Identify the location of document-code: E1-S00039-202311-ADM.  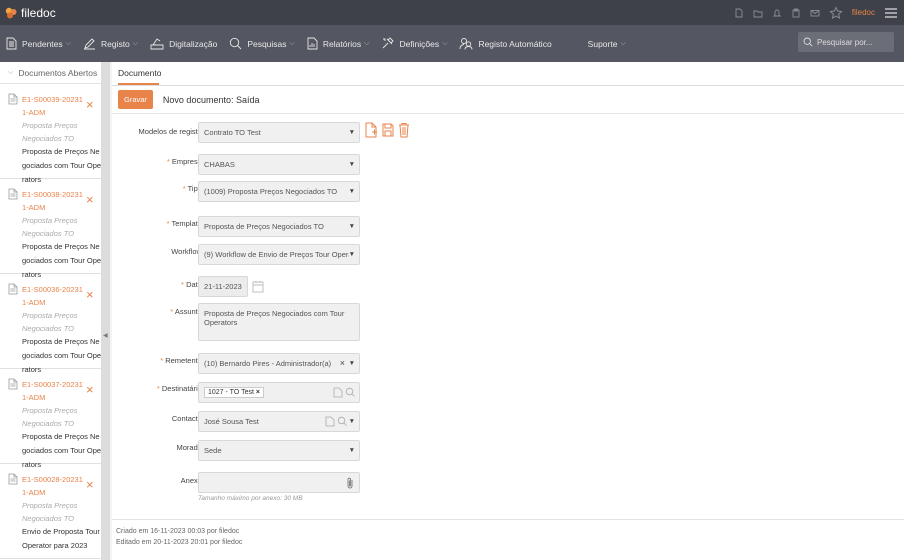
(52, 106).